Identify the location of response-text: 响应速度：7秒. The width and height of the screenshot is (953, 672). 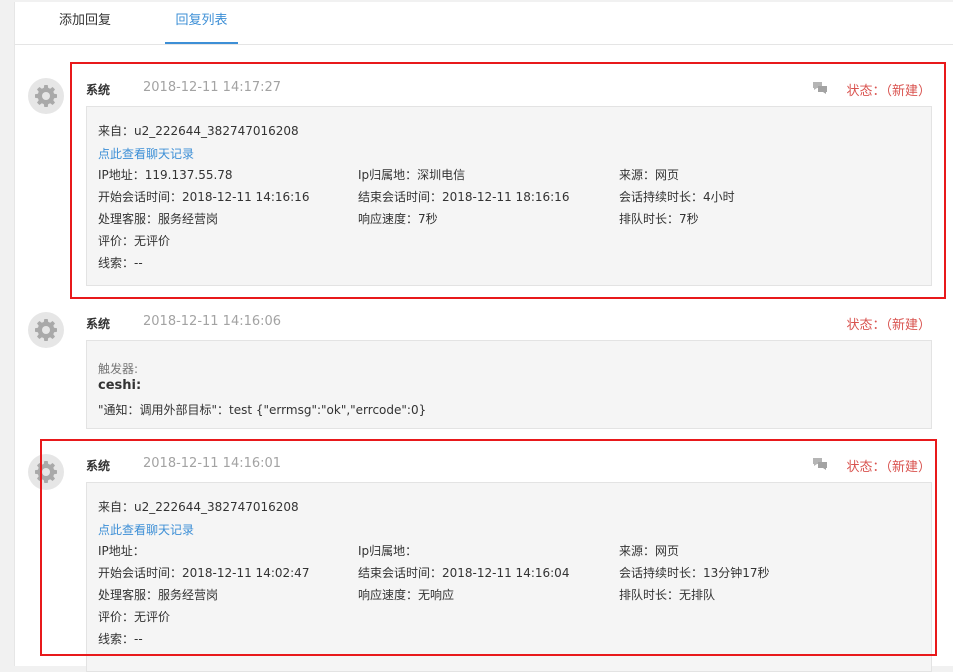
(398, 219).